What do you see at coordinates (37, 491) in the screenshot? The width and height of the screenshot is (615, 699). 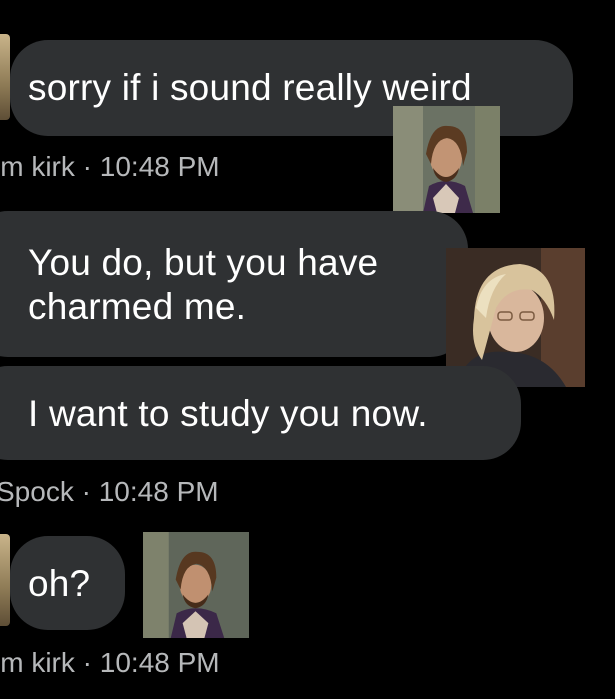 I see `sender-name: Spock` at bounding box center [37, 491].